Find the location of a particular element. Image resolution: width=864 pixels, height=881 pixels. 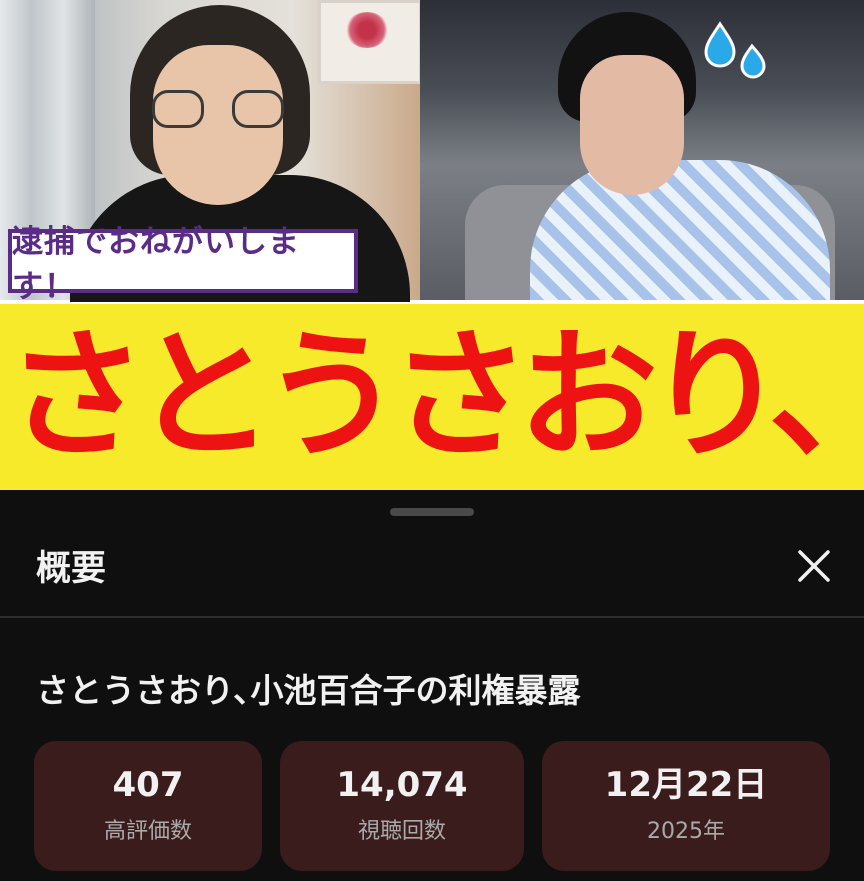

glasses-left-lens is located at coordinates (178, 109).